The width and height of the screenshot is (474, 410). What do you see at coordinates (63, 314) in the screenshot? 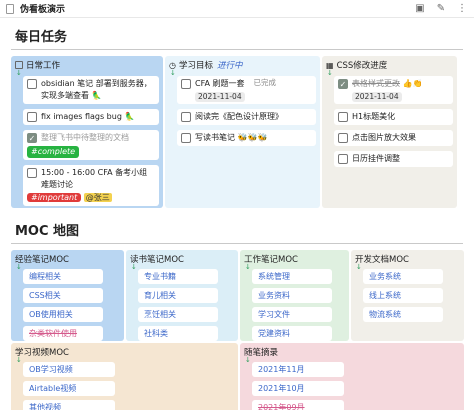
I see `moc-link: OB使用相关` at bounding box center [63, 314].